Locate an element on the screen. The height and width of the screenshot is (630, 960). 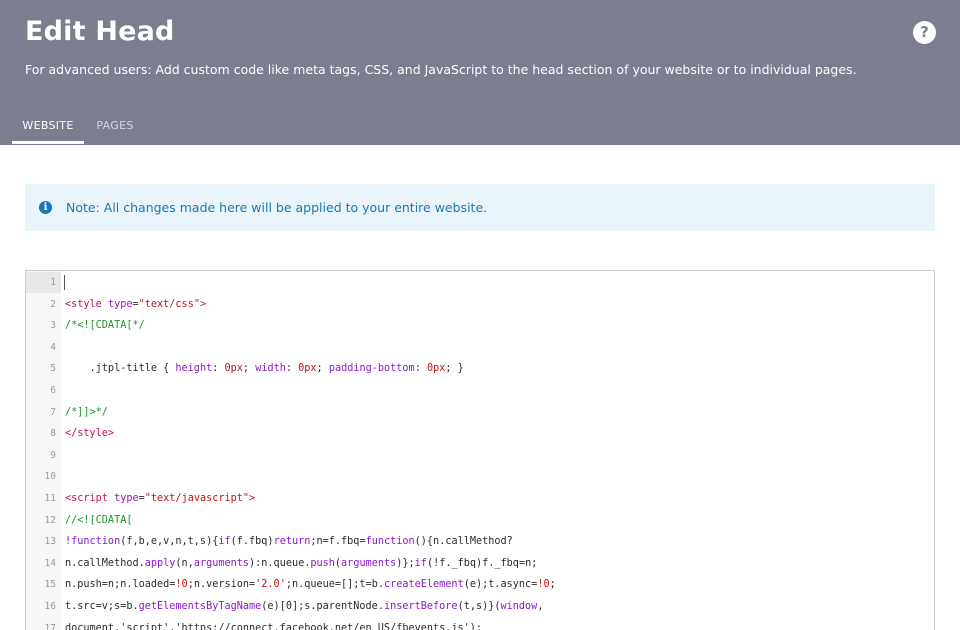
line-number: 5 is located at coordinates (53, 369).